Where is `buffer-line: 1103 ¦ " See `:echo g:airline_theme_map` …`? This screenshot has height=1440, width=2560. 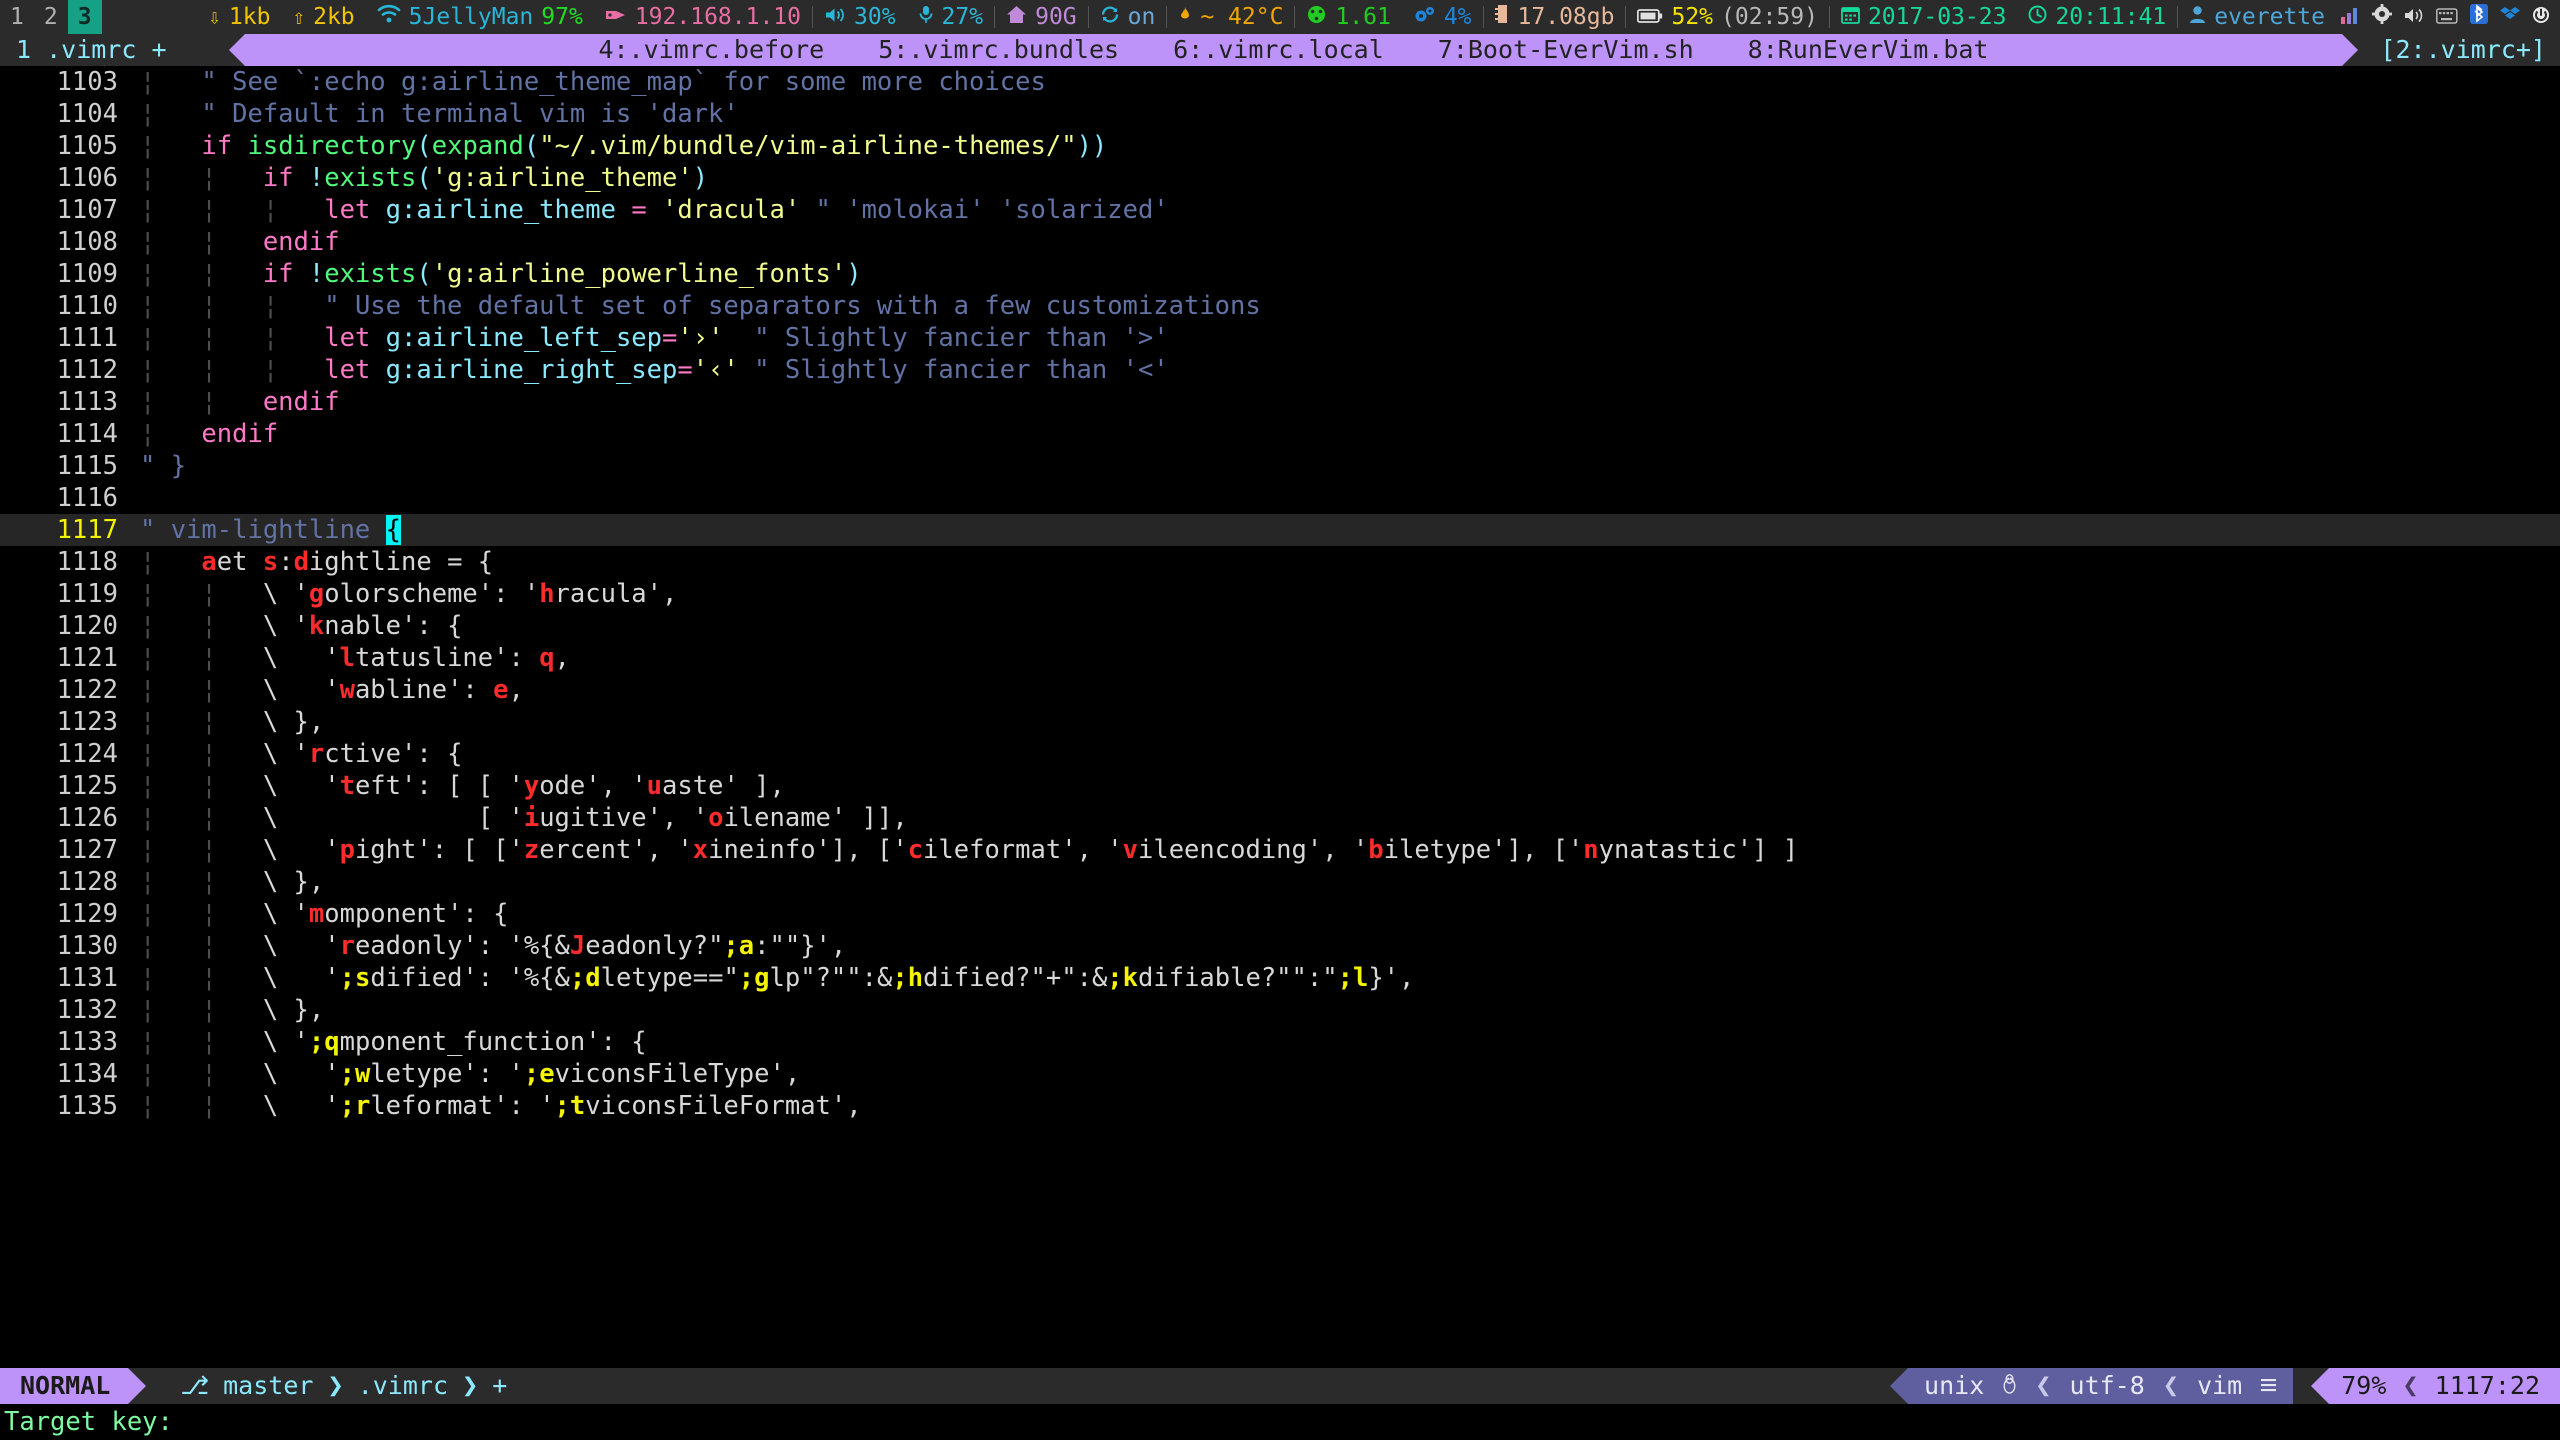 buffer-line: 1103 ¦ " See `:echo g:airline_theme_map` … is located at coordinates (1280, 82).